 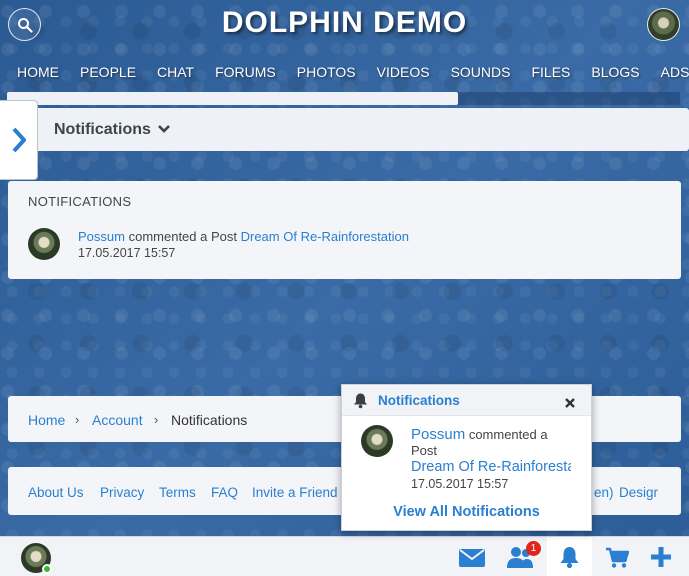 What do you see at coordinates (326, 73) in the screenshot?
I see `nav-item-photos: PHOTOS` at bounding box center [326, 73].